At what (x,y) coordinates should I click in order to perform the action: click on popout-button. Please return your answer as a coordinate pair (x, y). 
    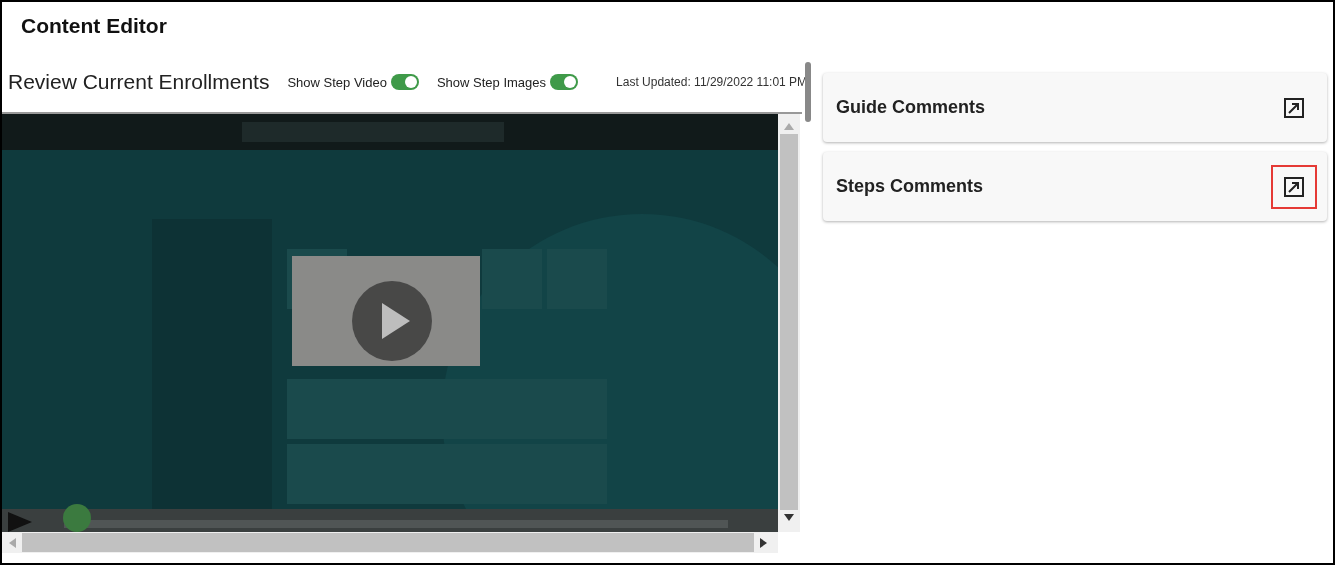
    Looking at the image, I should click on (1294, 186).